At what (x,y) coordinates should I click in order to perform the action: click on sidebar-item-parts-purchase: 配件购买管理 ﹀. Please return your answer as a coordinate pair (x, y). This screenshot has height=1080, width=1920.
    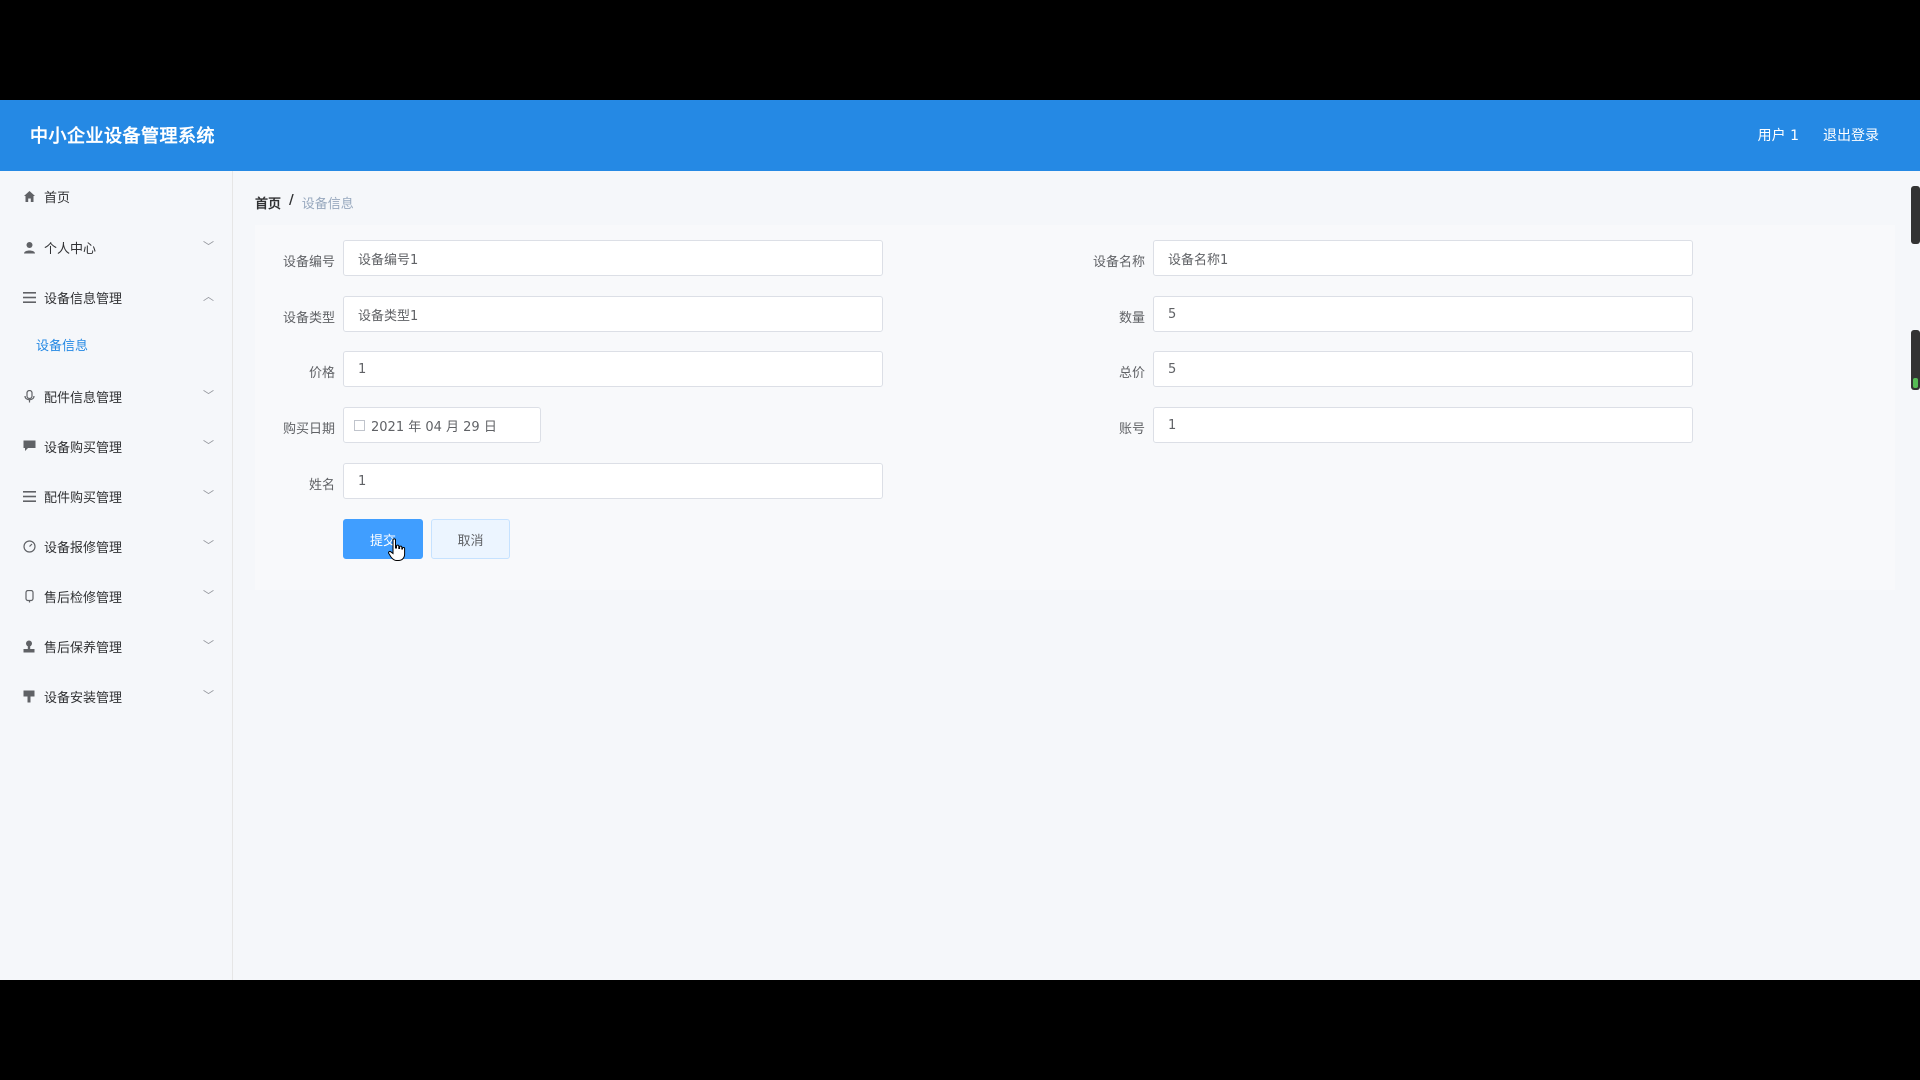
    Looking at the image, I should click on (116, 496).